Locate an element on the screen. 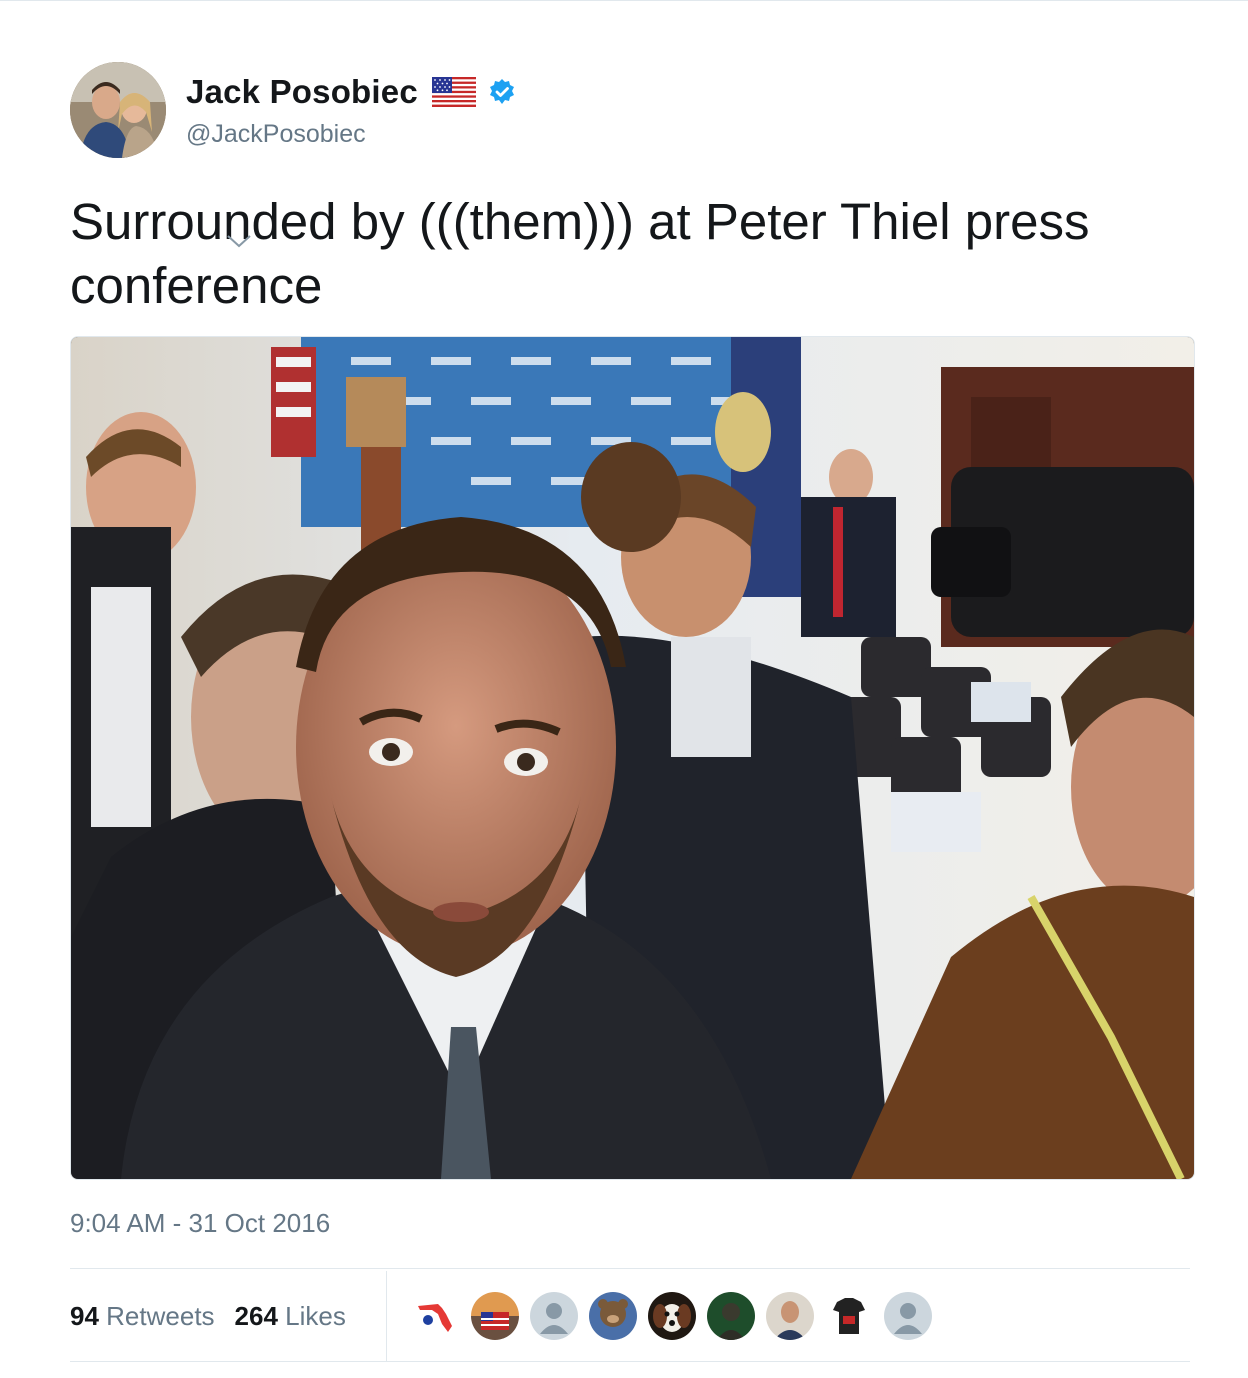 This screenshot has width=1248, height=1378. tweet-stats-row: 94 Retweets 264 Likes is located at coordinates (630, 1316).